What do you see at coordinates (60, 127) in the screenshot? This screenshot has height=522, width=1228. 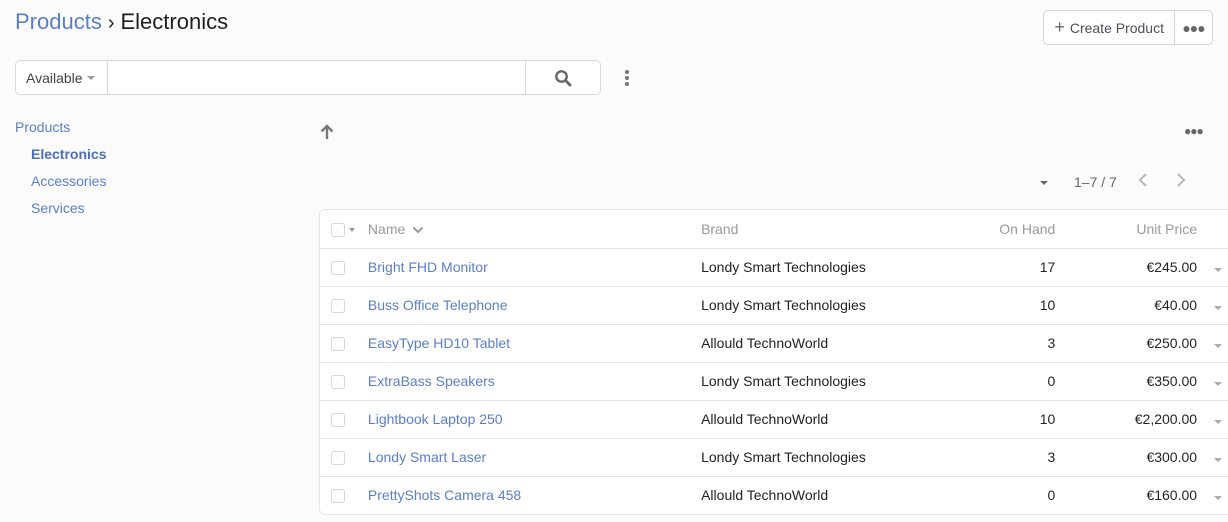 I see `sidebar-item-products: Products` at bounding box center [60, 127].